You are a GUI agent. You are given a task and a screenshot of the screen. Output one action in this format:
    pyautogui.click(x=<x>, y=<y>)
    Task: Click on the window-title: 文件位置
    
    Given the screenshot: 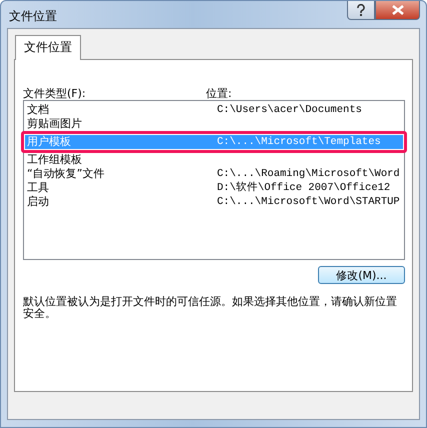 What is the action you would take?
    pyautogui.click(x=33, y=16)
    